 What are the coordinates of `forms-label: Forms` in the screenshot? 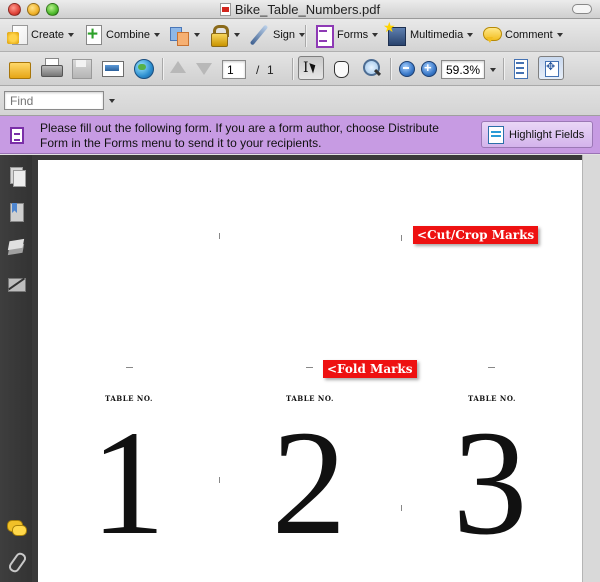 It's located at (353, 35).